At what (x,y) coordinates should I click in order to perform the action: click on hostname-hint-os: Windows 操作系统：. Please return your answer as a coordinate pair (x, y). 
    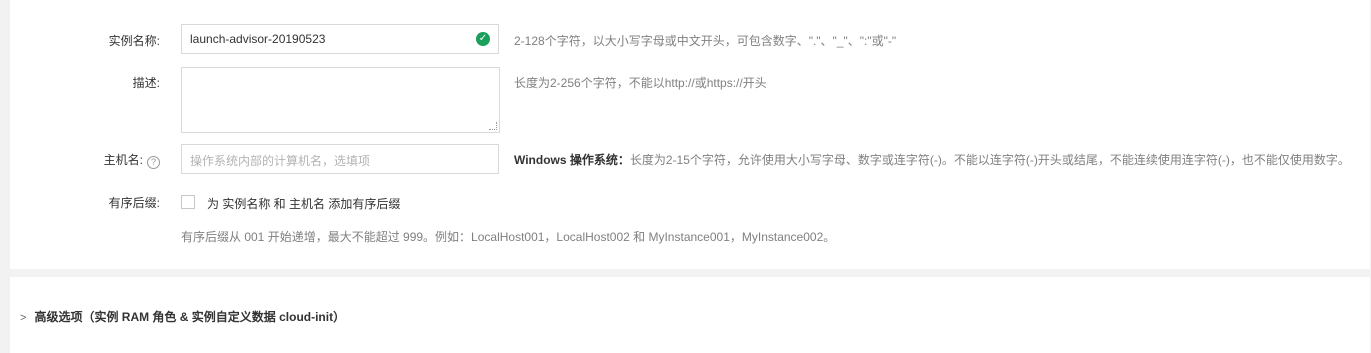
    Looking at the image, I should click on (572, 160).